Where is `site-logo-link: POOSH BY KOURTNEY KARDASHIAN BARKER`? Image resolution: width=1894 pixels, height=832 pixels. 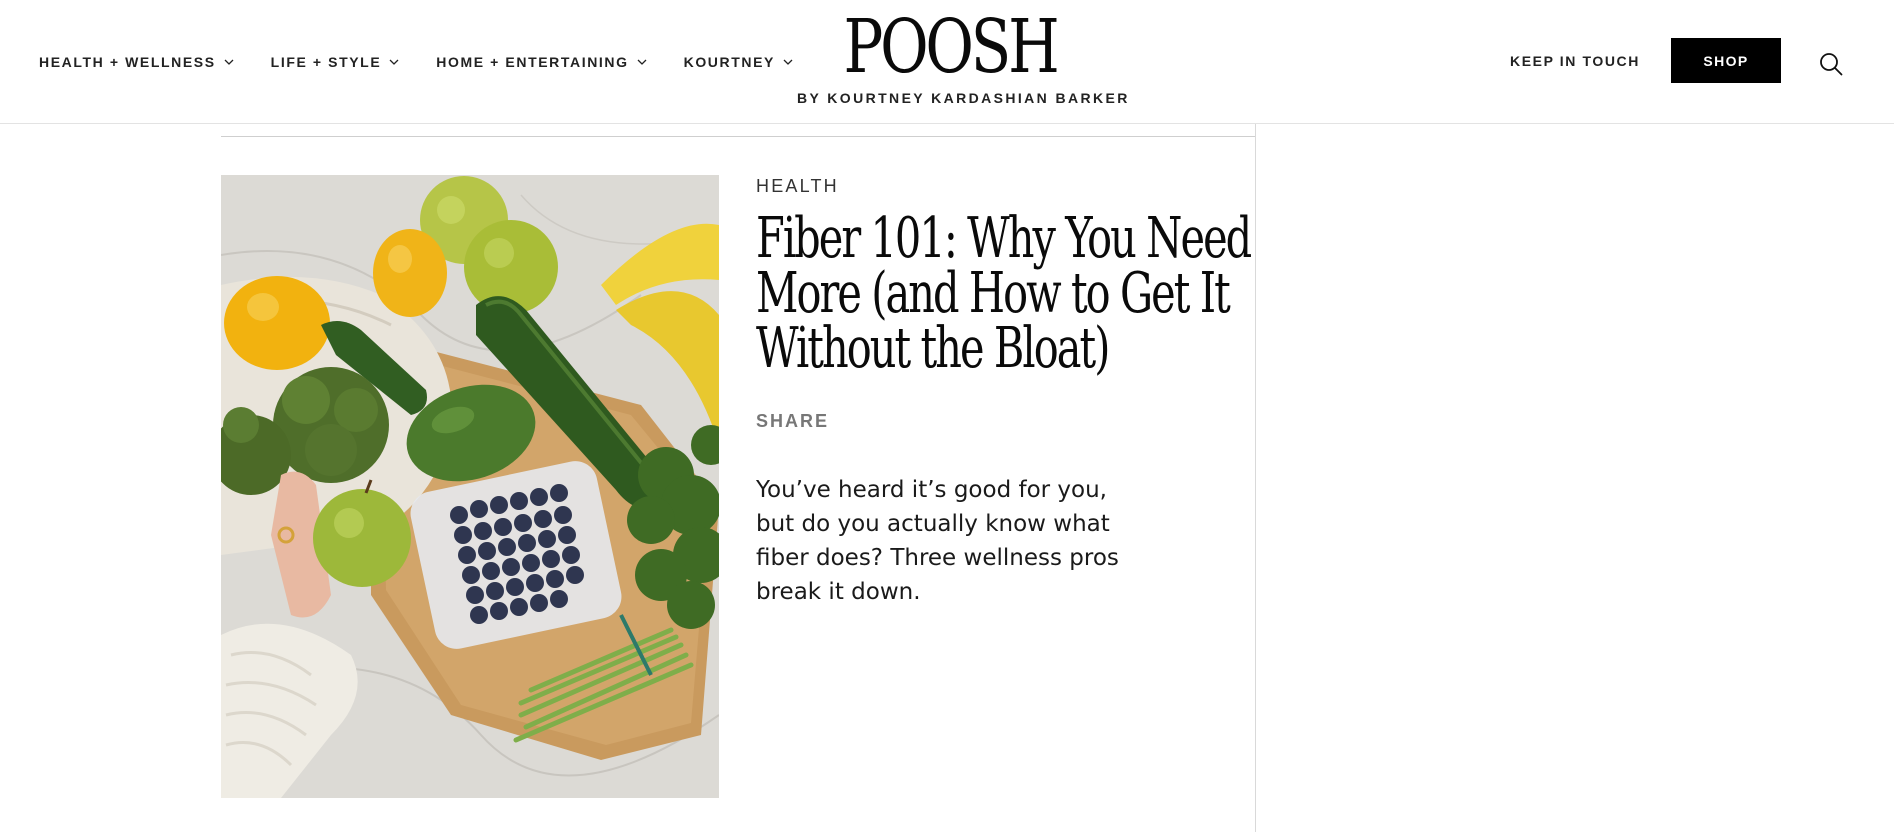
site-logo-link: POOSH BY KOURTNEY KARDASHIAN BARKER is located at coordinates (963, 55).